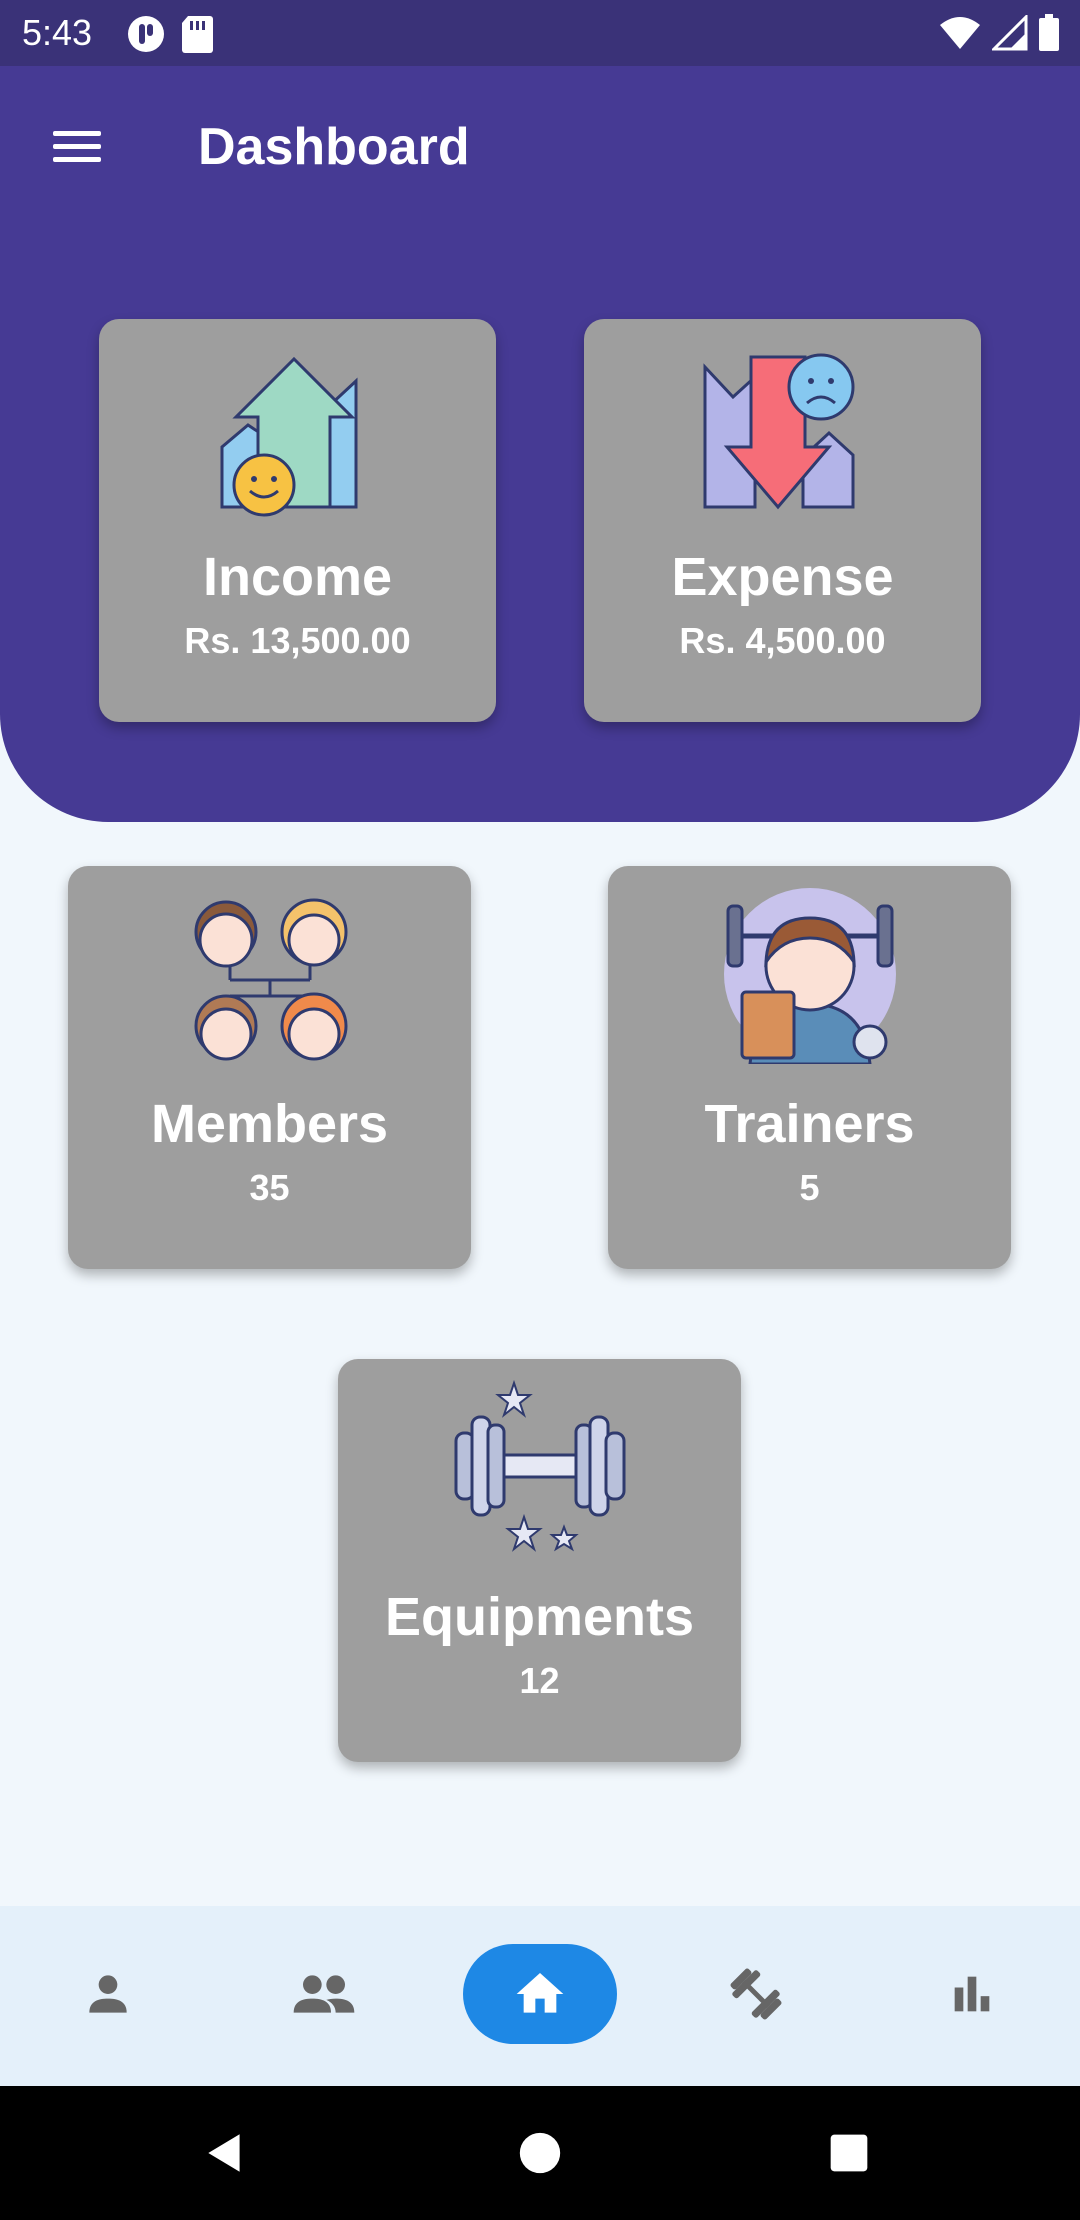 The image size is (1080, 2220). Describe the element at coordinates (269, 1187) in the screenshot. I see `members-value: 35` at that location.